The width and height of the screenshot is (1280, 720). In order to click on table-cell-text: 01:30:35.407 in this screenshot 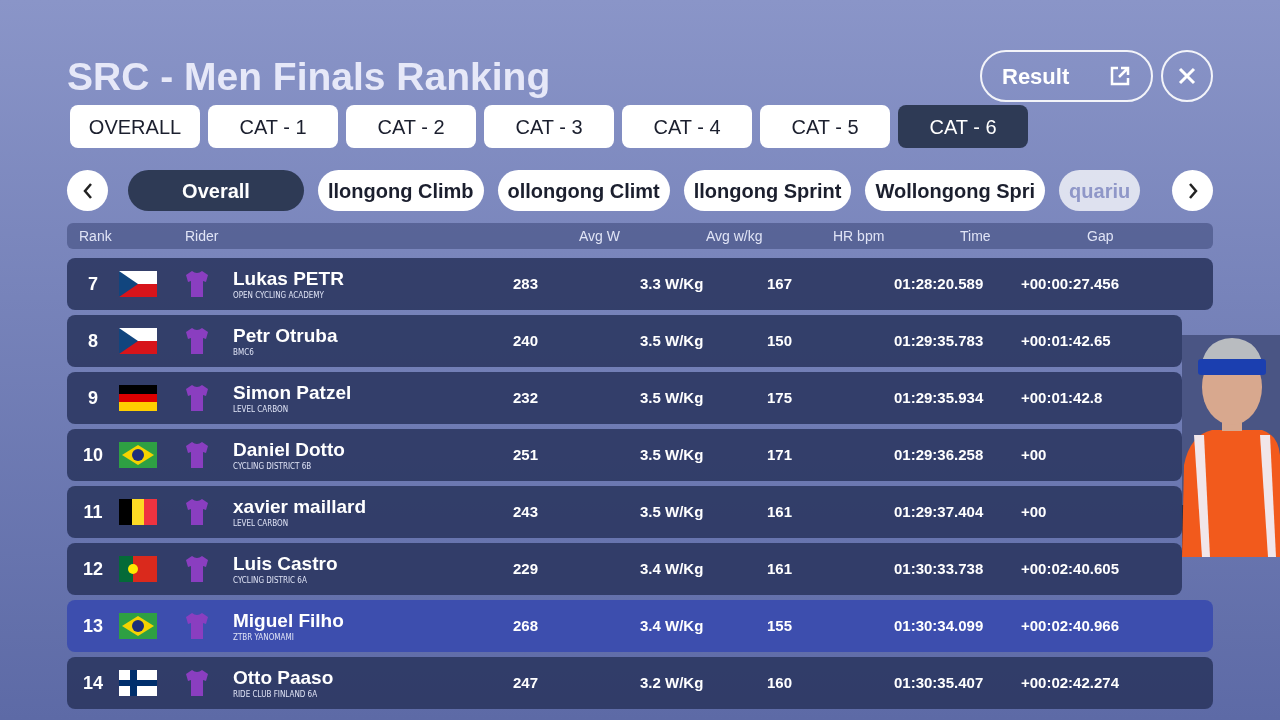, I will do `click(939, 682)`.